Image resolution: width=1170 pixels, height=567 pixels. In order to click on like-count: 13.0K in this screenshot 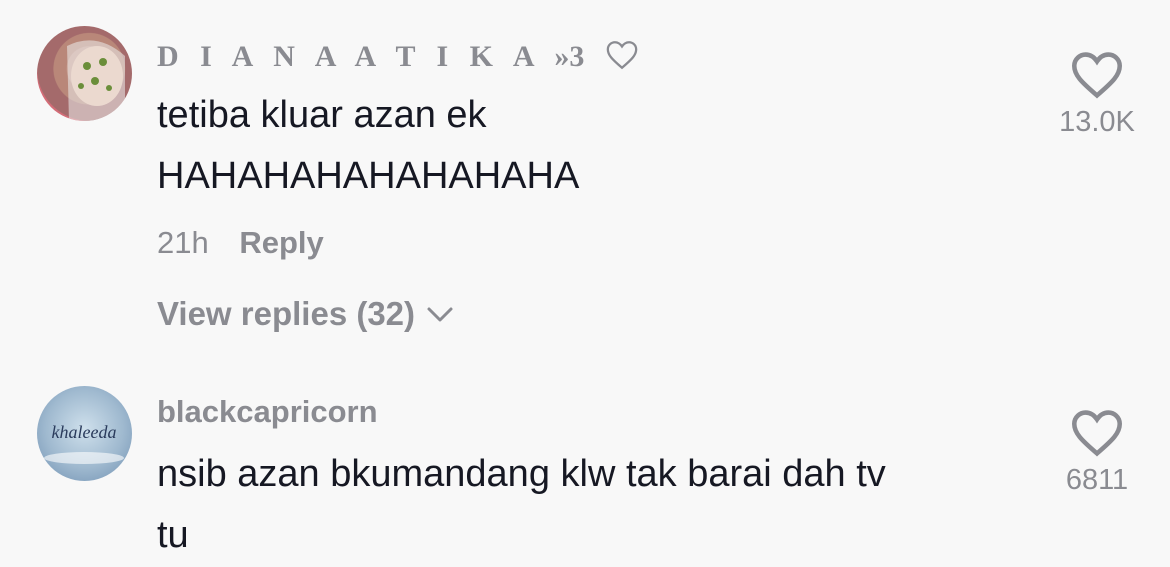, I will do `click(1097, 122)`.